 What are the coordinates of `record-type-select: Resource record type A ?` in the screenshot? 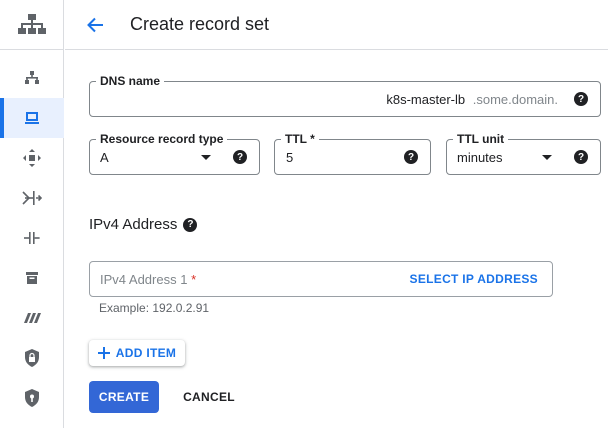 It's located at (174, 153).